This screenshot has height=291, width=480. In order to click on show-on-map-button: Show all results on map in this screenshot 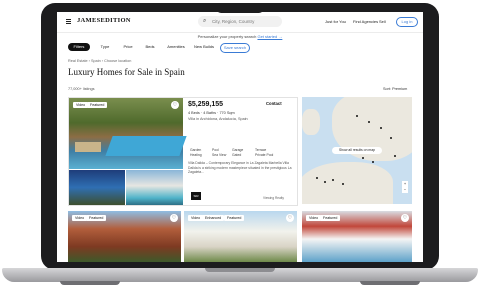, I will do `click(357, 150)`.